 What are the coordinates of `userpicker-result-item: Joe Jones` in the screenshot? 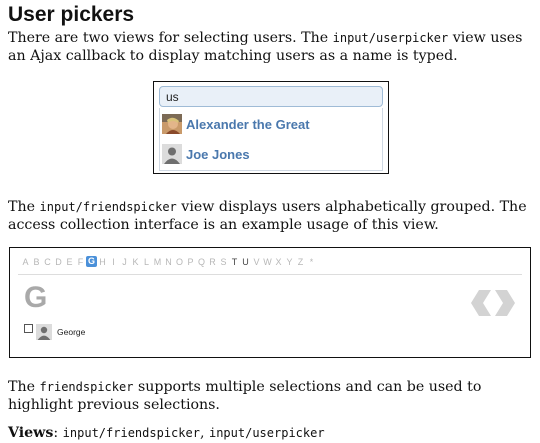 It's located at (271, 154).